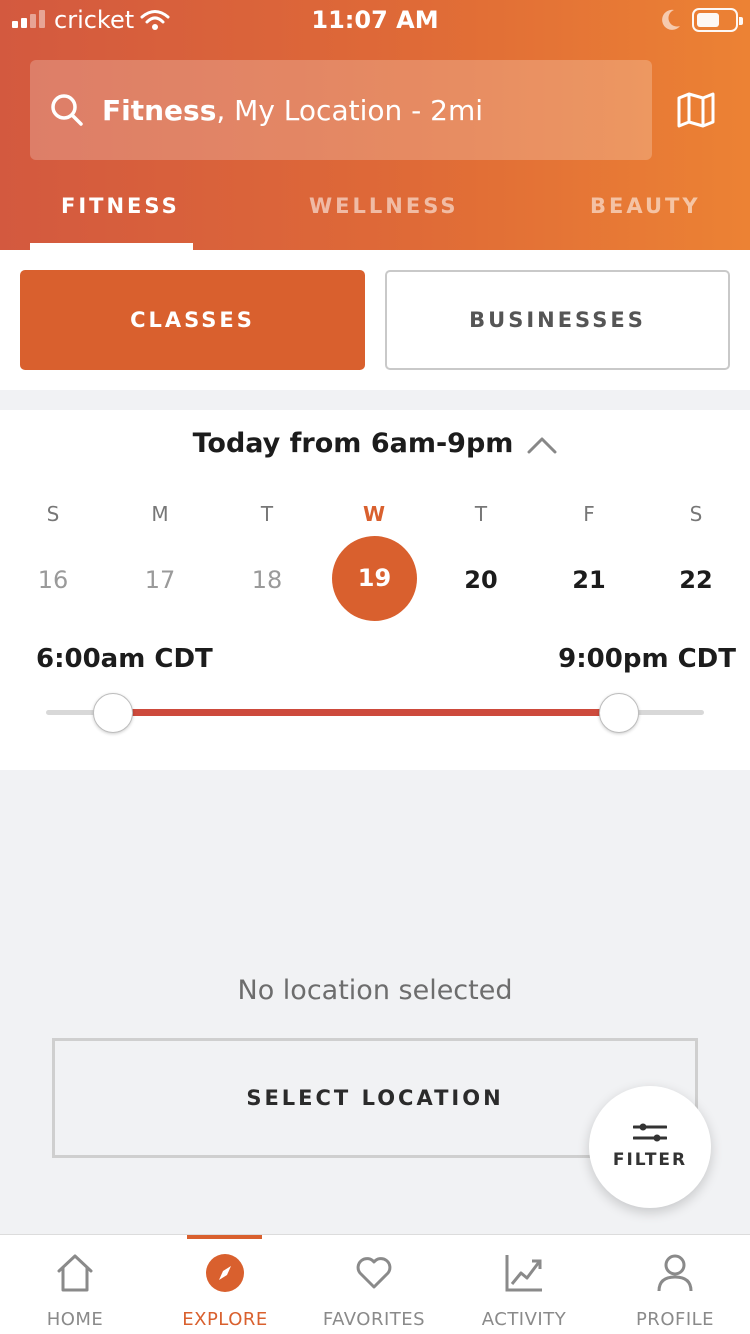 The width and height of the screenshot is (750, 1334). What do you see at coordinates (375, 320) in the screenshot?
I see `view-toggle: CLASSES BUSINESSES` at bounding box center [375, 320].